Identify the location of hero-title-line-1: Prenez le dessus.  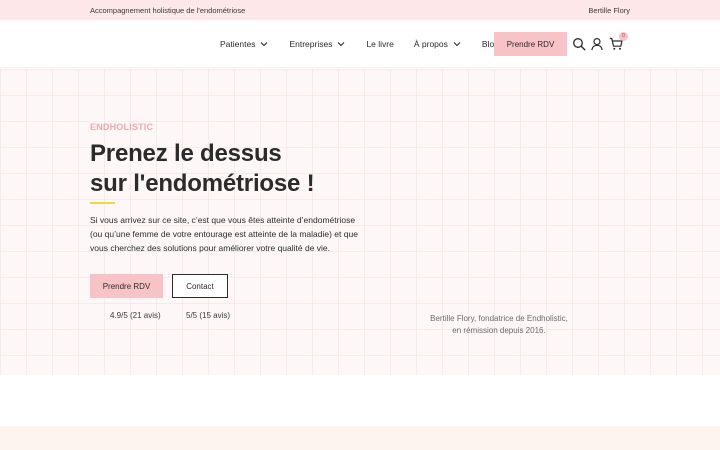
(186, 153).